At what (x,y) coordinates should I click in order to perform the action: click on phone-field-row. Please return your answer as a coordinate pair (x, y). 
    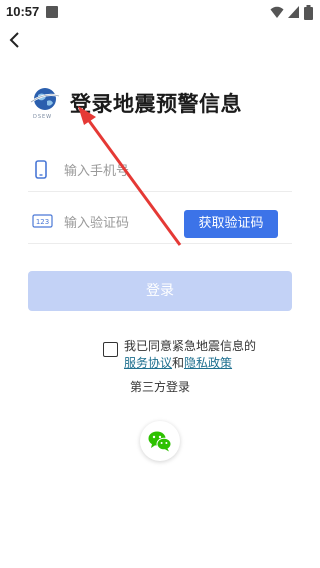
    Looking at the image, I should click on (160, 170).